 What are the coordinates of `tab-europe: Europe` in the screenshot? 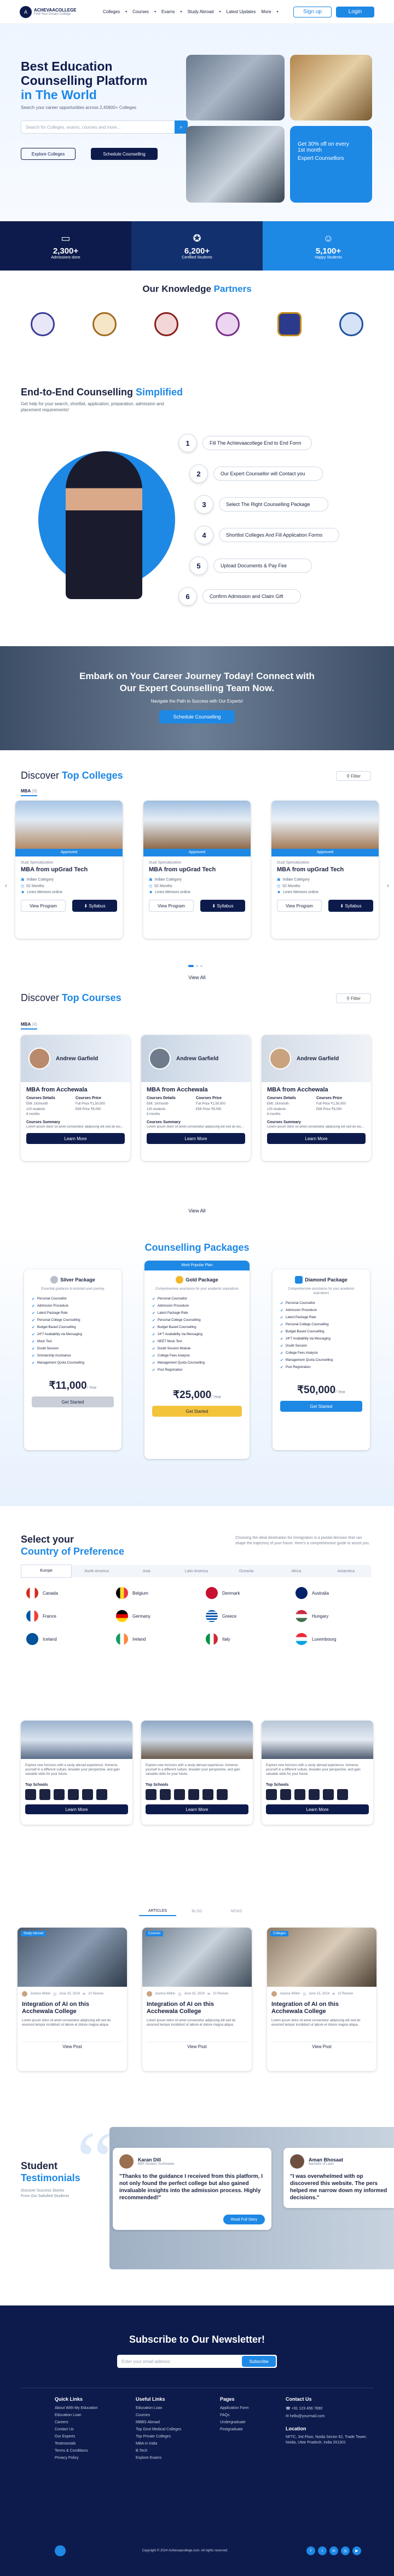 It's located at (46, 1572).